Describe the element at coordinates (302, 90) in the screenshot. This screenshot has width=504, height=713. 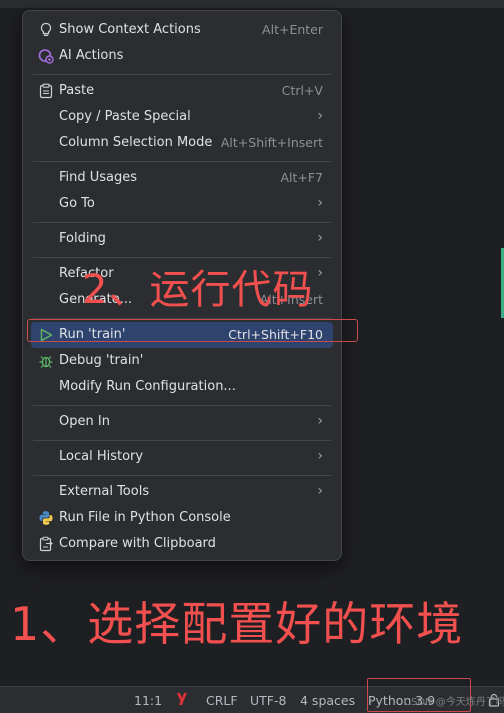
I see `shortcut-label: Ctrl+V` at that location.